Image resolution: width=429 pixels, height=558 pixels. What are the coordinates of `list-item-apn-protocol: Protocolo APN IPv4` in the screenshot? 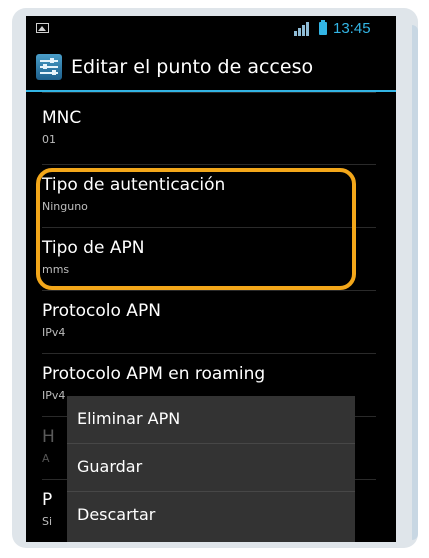 It's located at (211, 322).